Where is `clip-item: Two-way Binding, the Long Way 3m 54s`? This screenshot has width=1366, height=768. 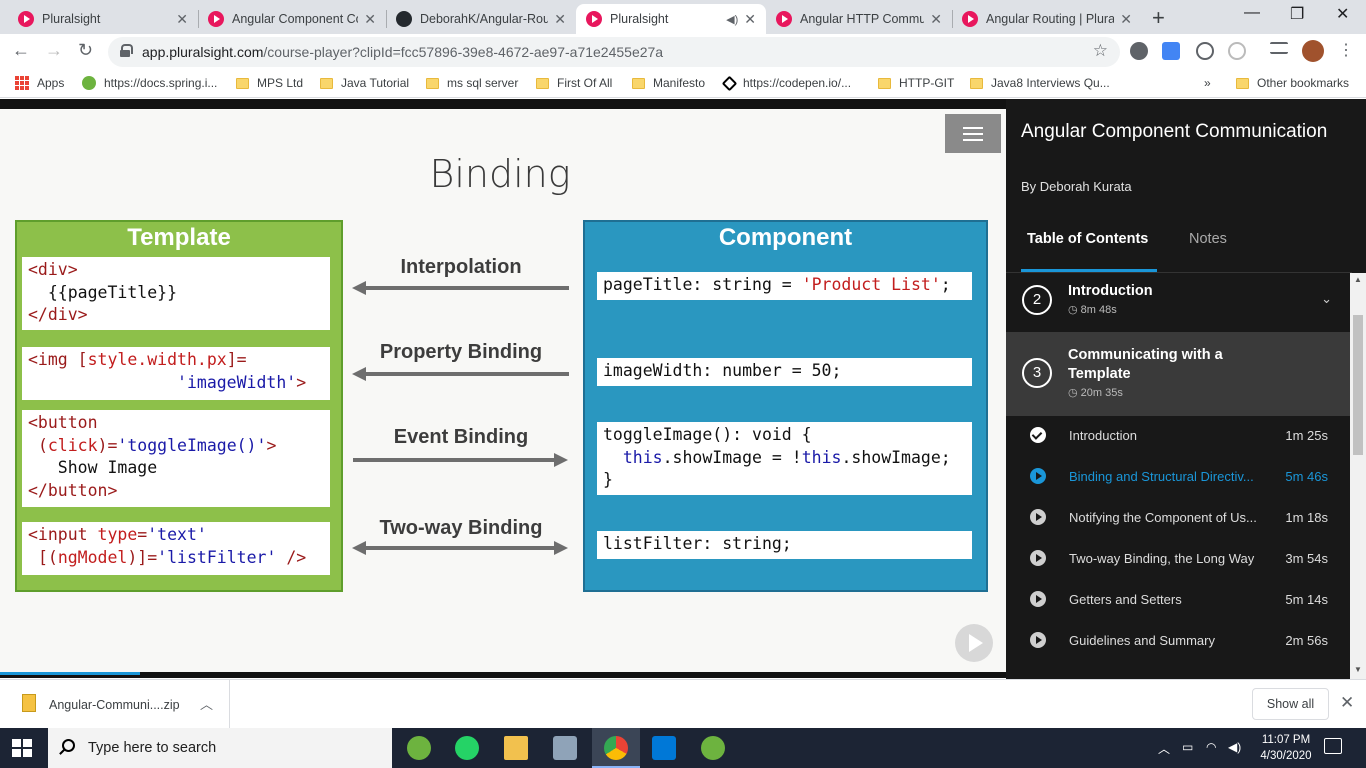
clip-item: Two-way Binding, the Long Way 3m 54s is located at coordinates (1179, 558).